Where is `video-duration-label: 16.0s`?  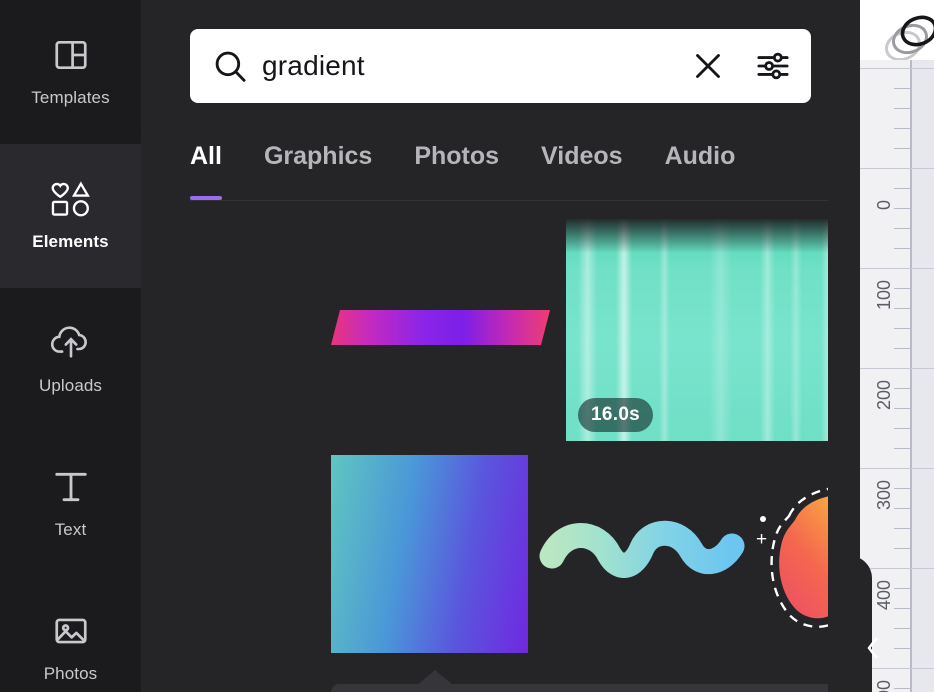 video-duration-label: 16.0s is located at coordinates (616, 414).